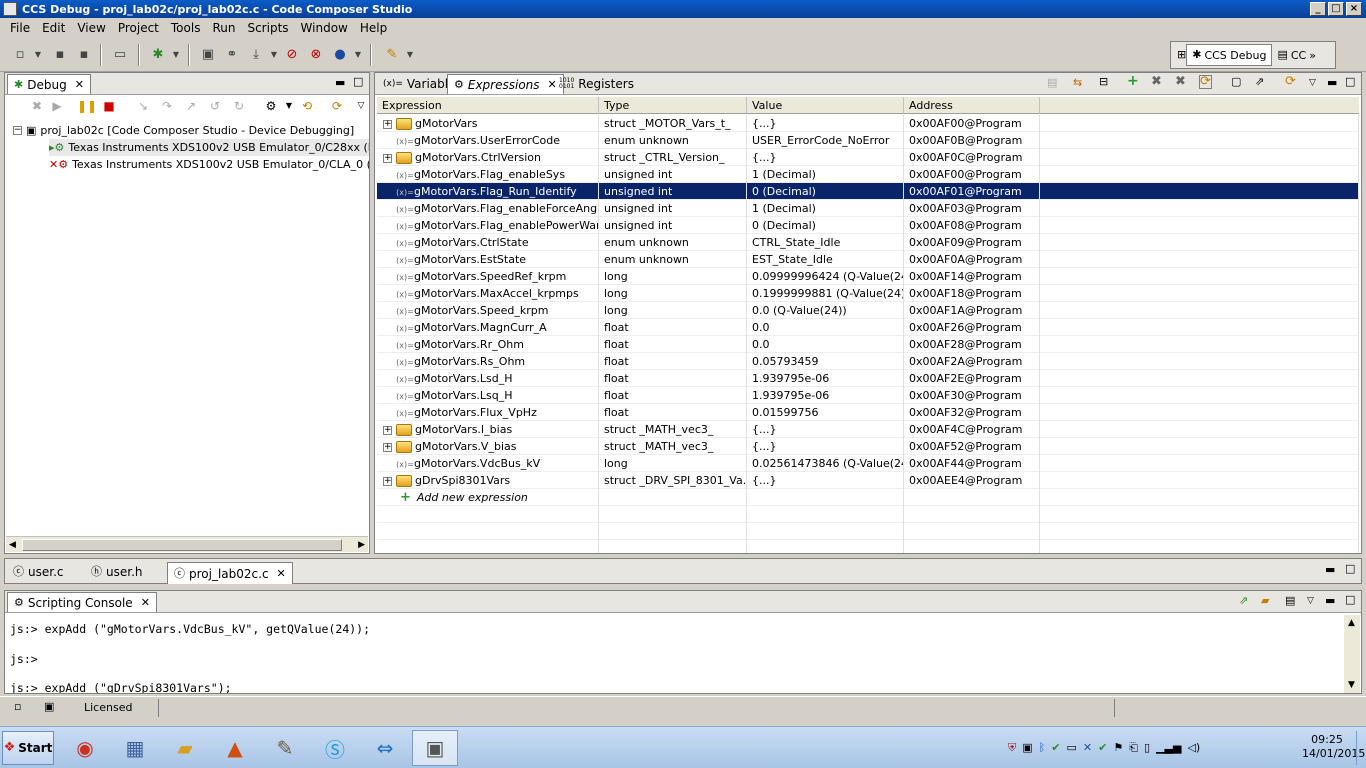 Image resolution: width=1366 pixels, height=768 pixels. I want to click on collapse-all-icon: ⇆, so click(1077, 83).